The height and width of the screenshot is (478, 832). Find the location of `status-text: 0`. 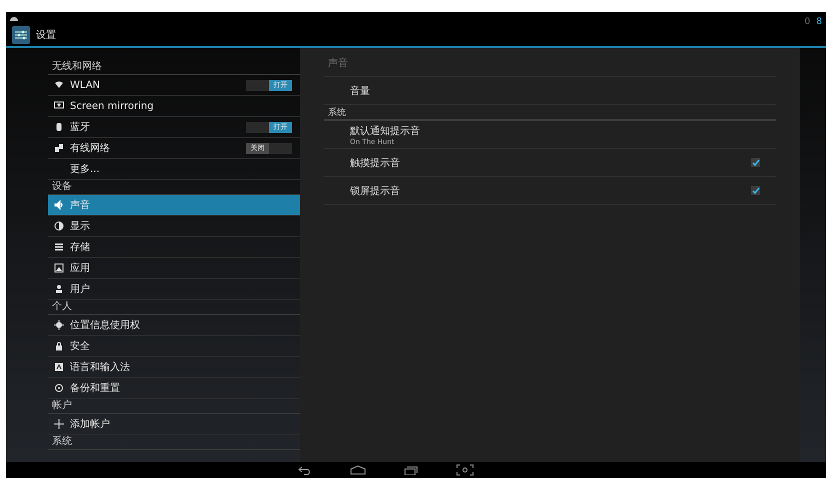

status-text: 0 is located at coordinates (807, 21).